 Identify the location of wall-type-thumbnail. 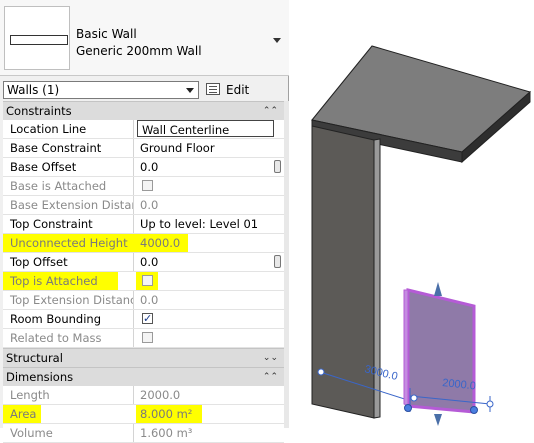
(37, 38).